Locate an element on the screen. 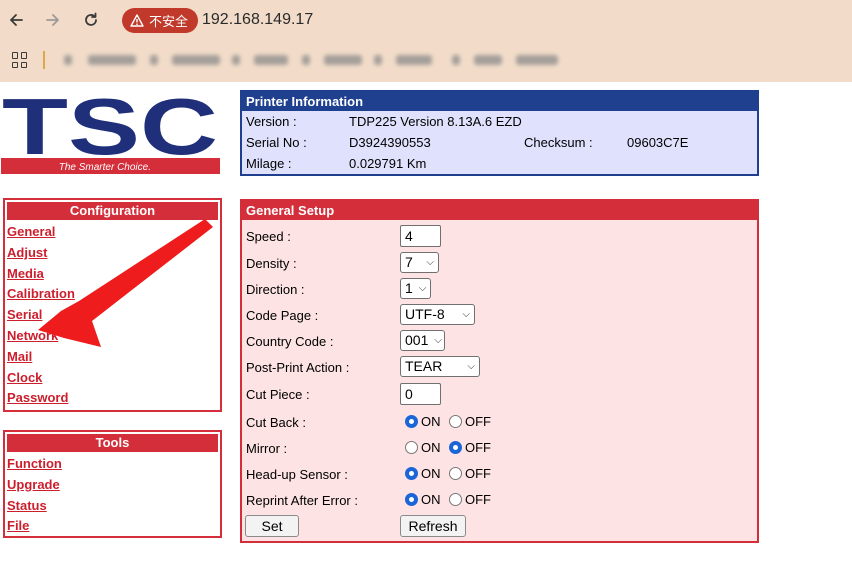 The width and height of the screenshot is (852, 583). post-print-action-select: TEAR ⌵ is located at coordinates (440, 366).